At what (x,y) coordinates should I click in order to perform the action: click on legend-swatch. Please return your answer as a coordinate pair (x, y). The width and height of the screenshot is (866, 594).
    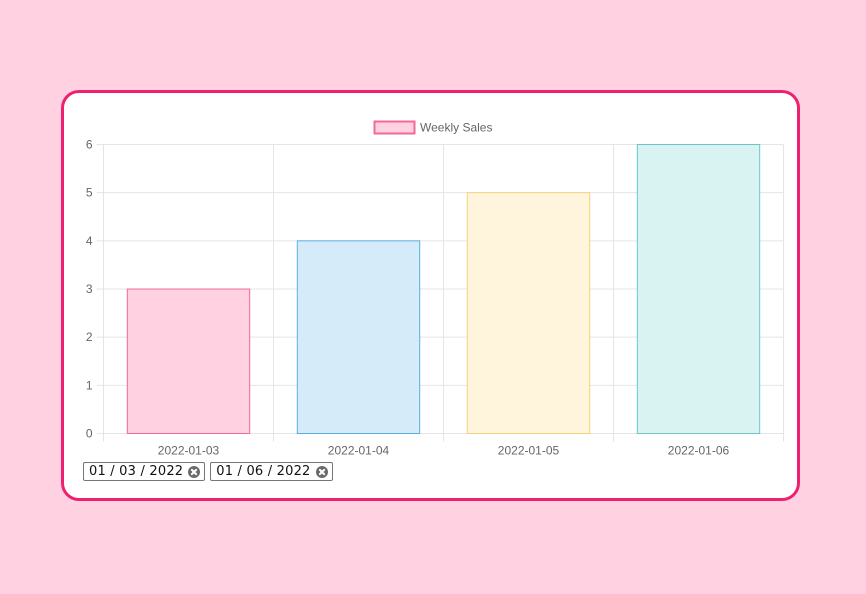
    Looking at the image, I should click on (394, 127).